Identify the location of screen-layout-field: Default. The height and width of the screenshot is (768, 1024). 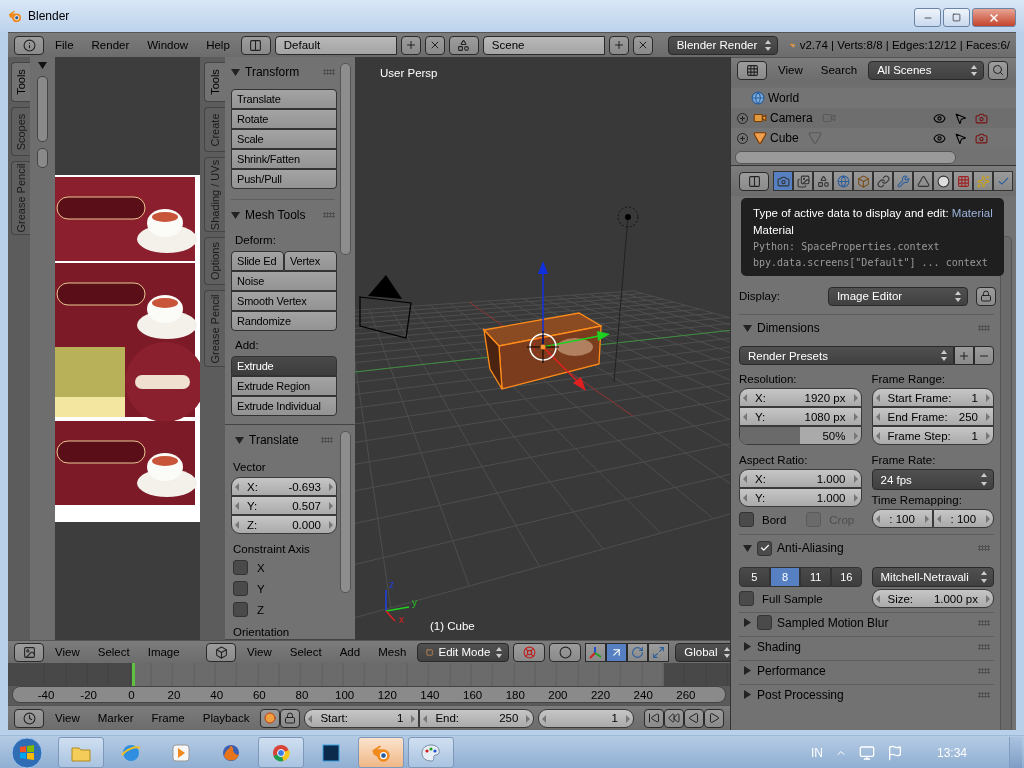
(335, 45).